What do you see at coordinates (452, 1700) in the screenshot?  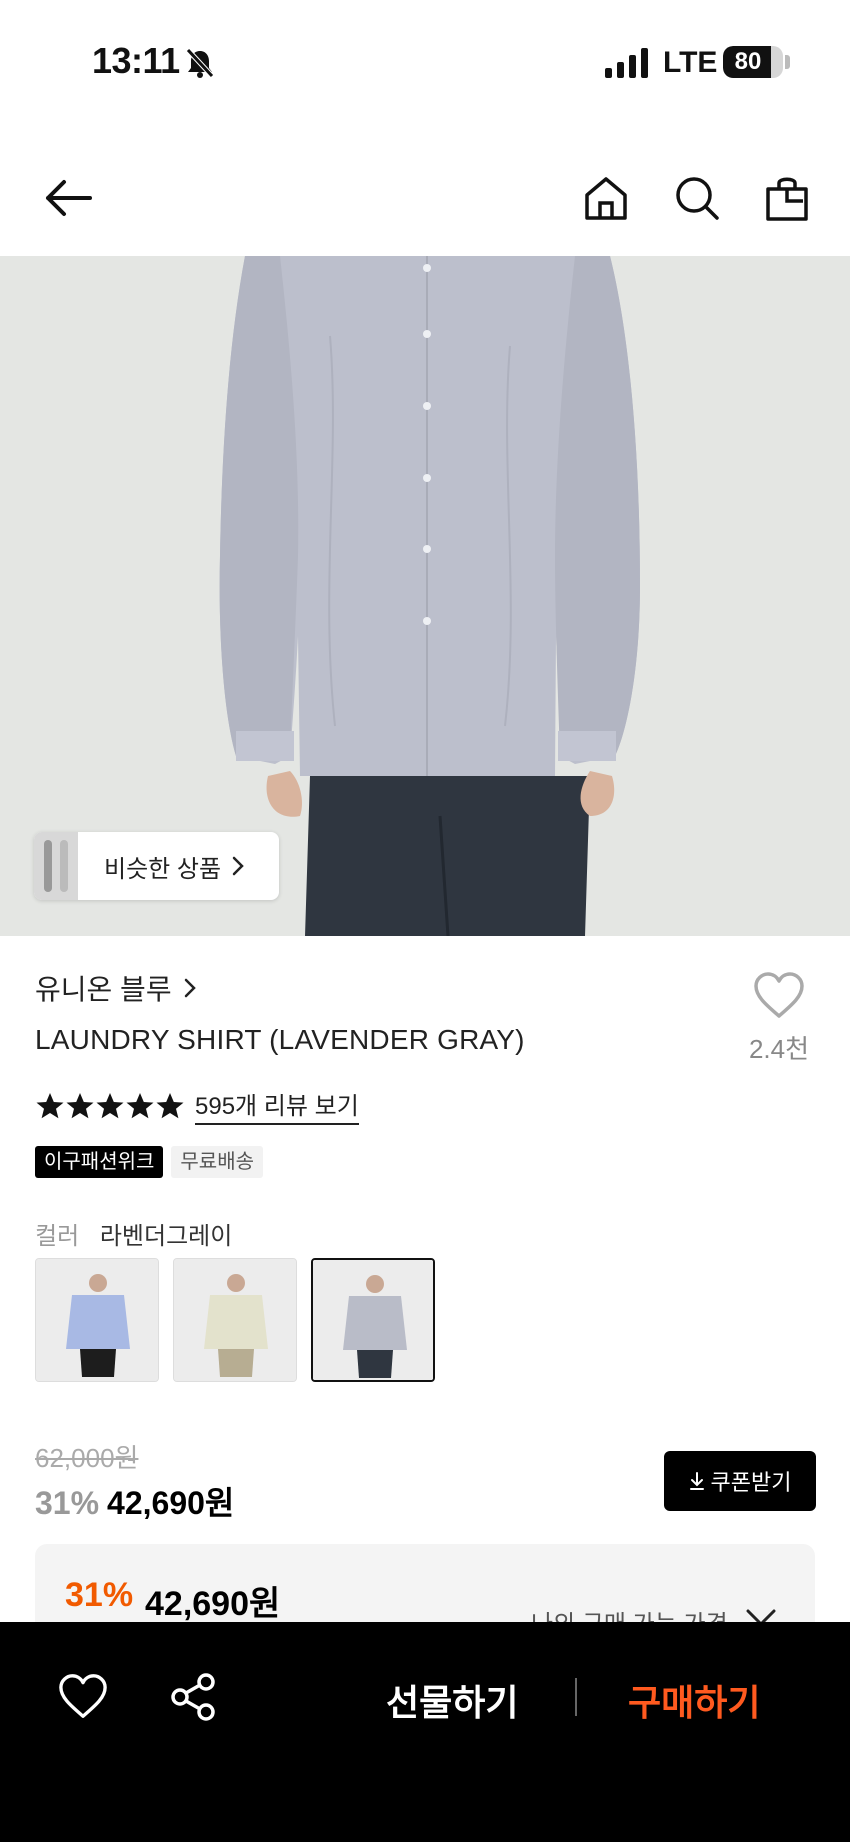 I see `gift-button: 선물하기` at bounding box center [452, 1700].